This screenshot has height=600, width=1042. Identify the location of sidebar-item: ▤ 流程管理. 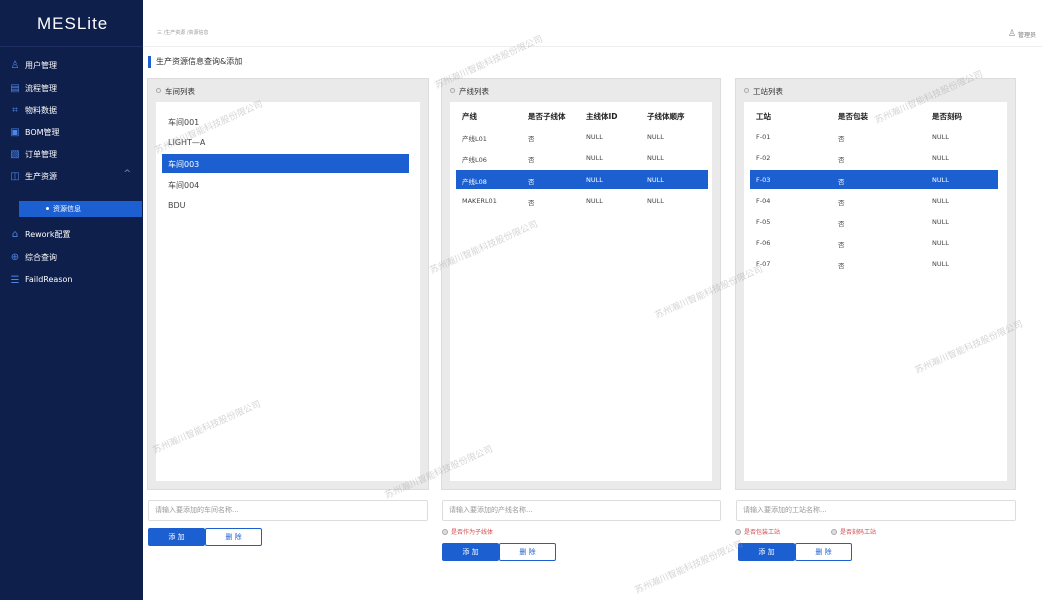
(71, 88).